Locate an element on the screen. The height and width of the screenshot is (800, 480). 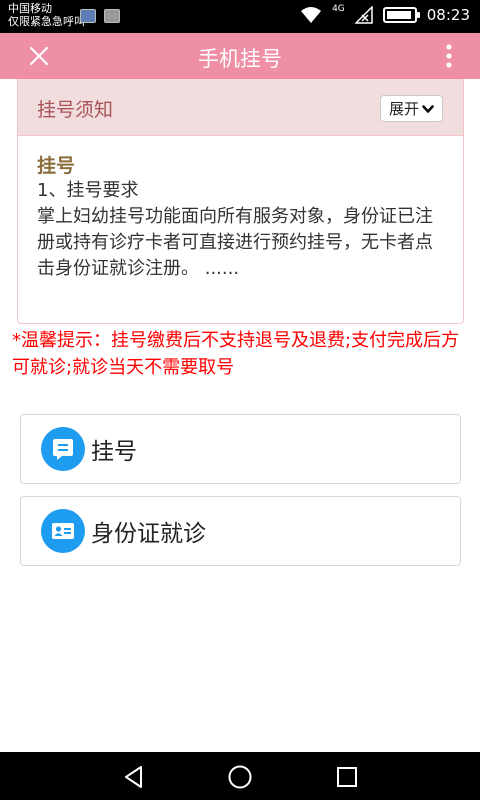
more-options-icon is located at coordinates (449, 56).